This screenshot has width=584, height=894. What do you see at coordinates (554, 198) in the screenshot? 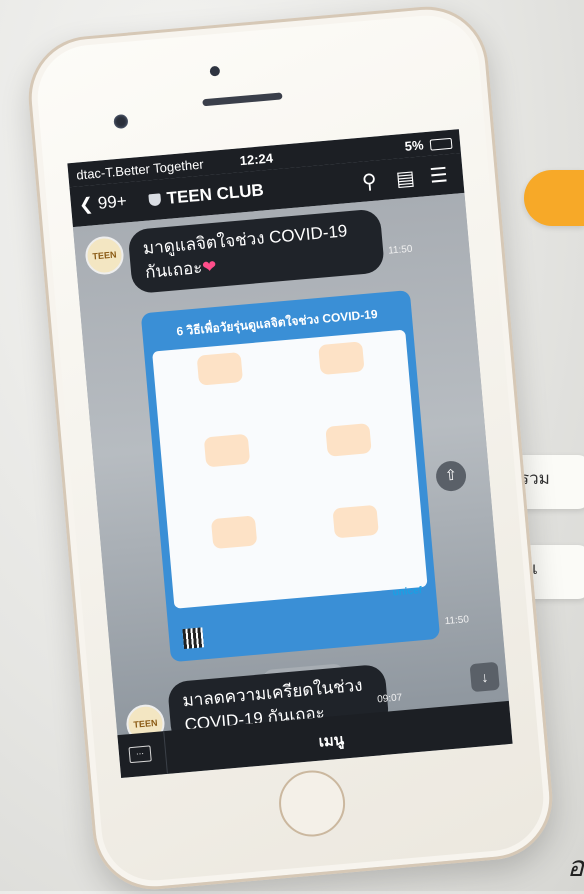
I see `orange-note` at bounding box center [554, 198].